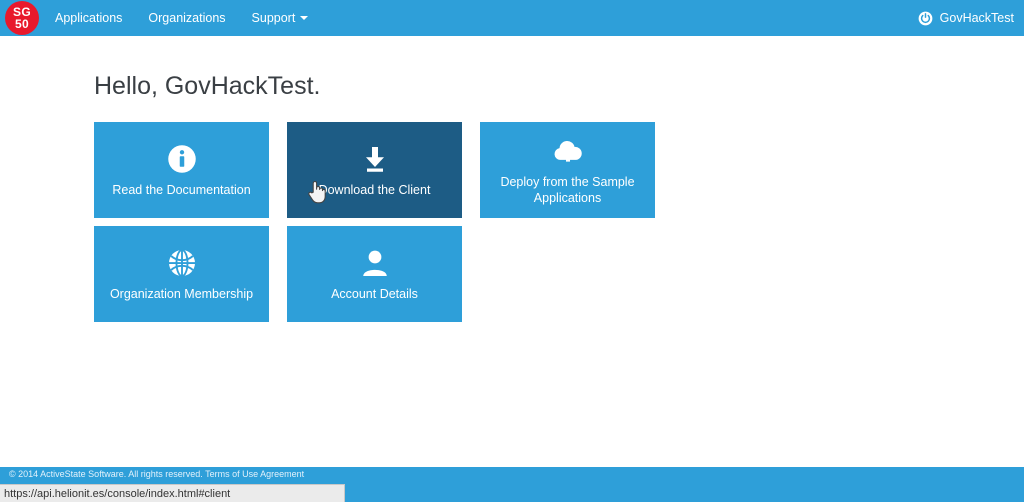 The width and height of the screenshot is (1024, 502). I want to click on tile-download-the-client: Download the Client, so click(374, 170).